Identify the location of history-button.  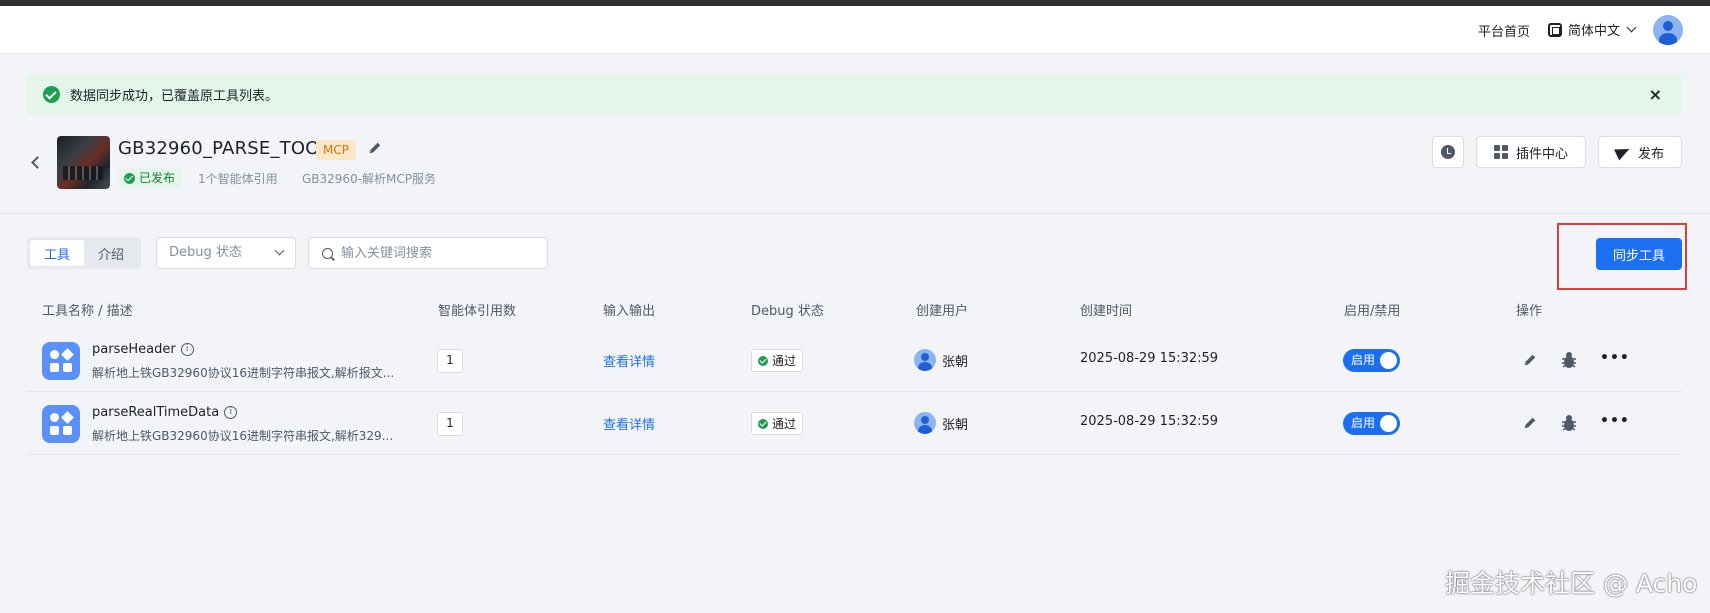
(1448, 152).